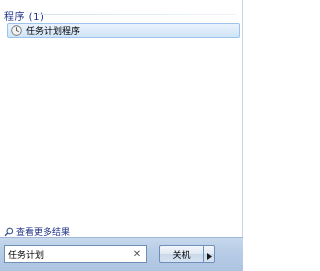 Image resolution: width=320 pixels, height=271 pixels. I want to click on shutdown-button: 关机, so click(181, 254).